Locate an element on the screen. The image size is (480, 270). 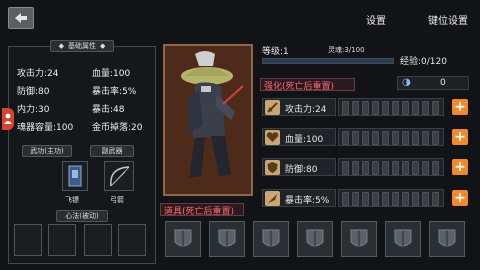
stat-inner: 内力:30 is located at coordinates (33, 110).